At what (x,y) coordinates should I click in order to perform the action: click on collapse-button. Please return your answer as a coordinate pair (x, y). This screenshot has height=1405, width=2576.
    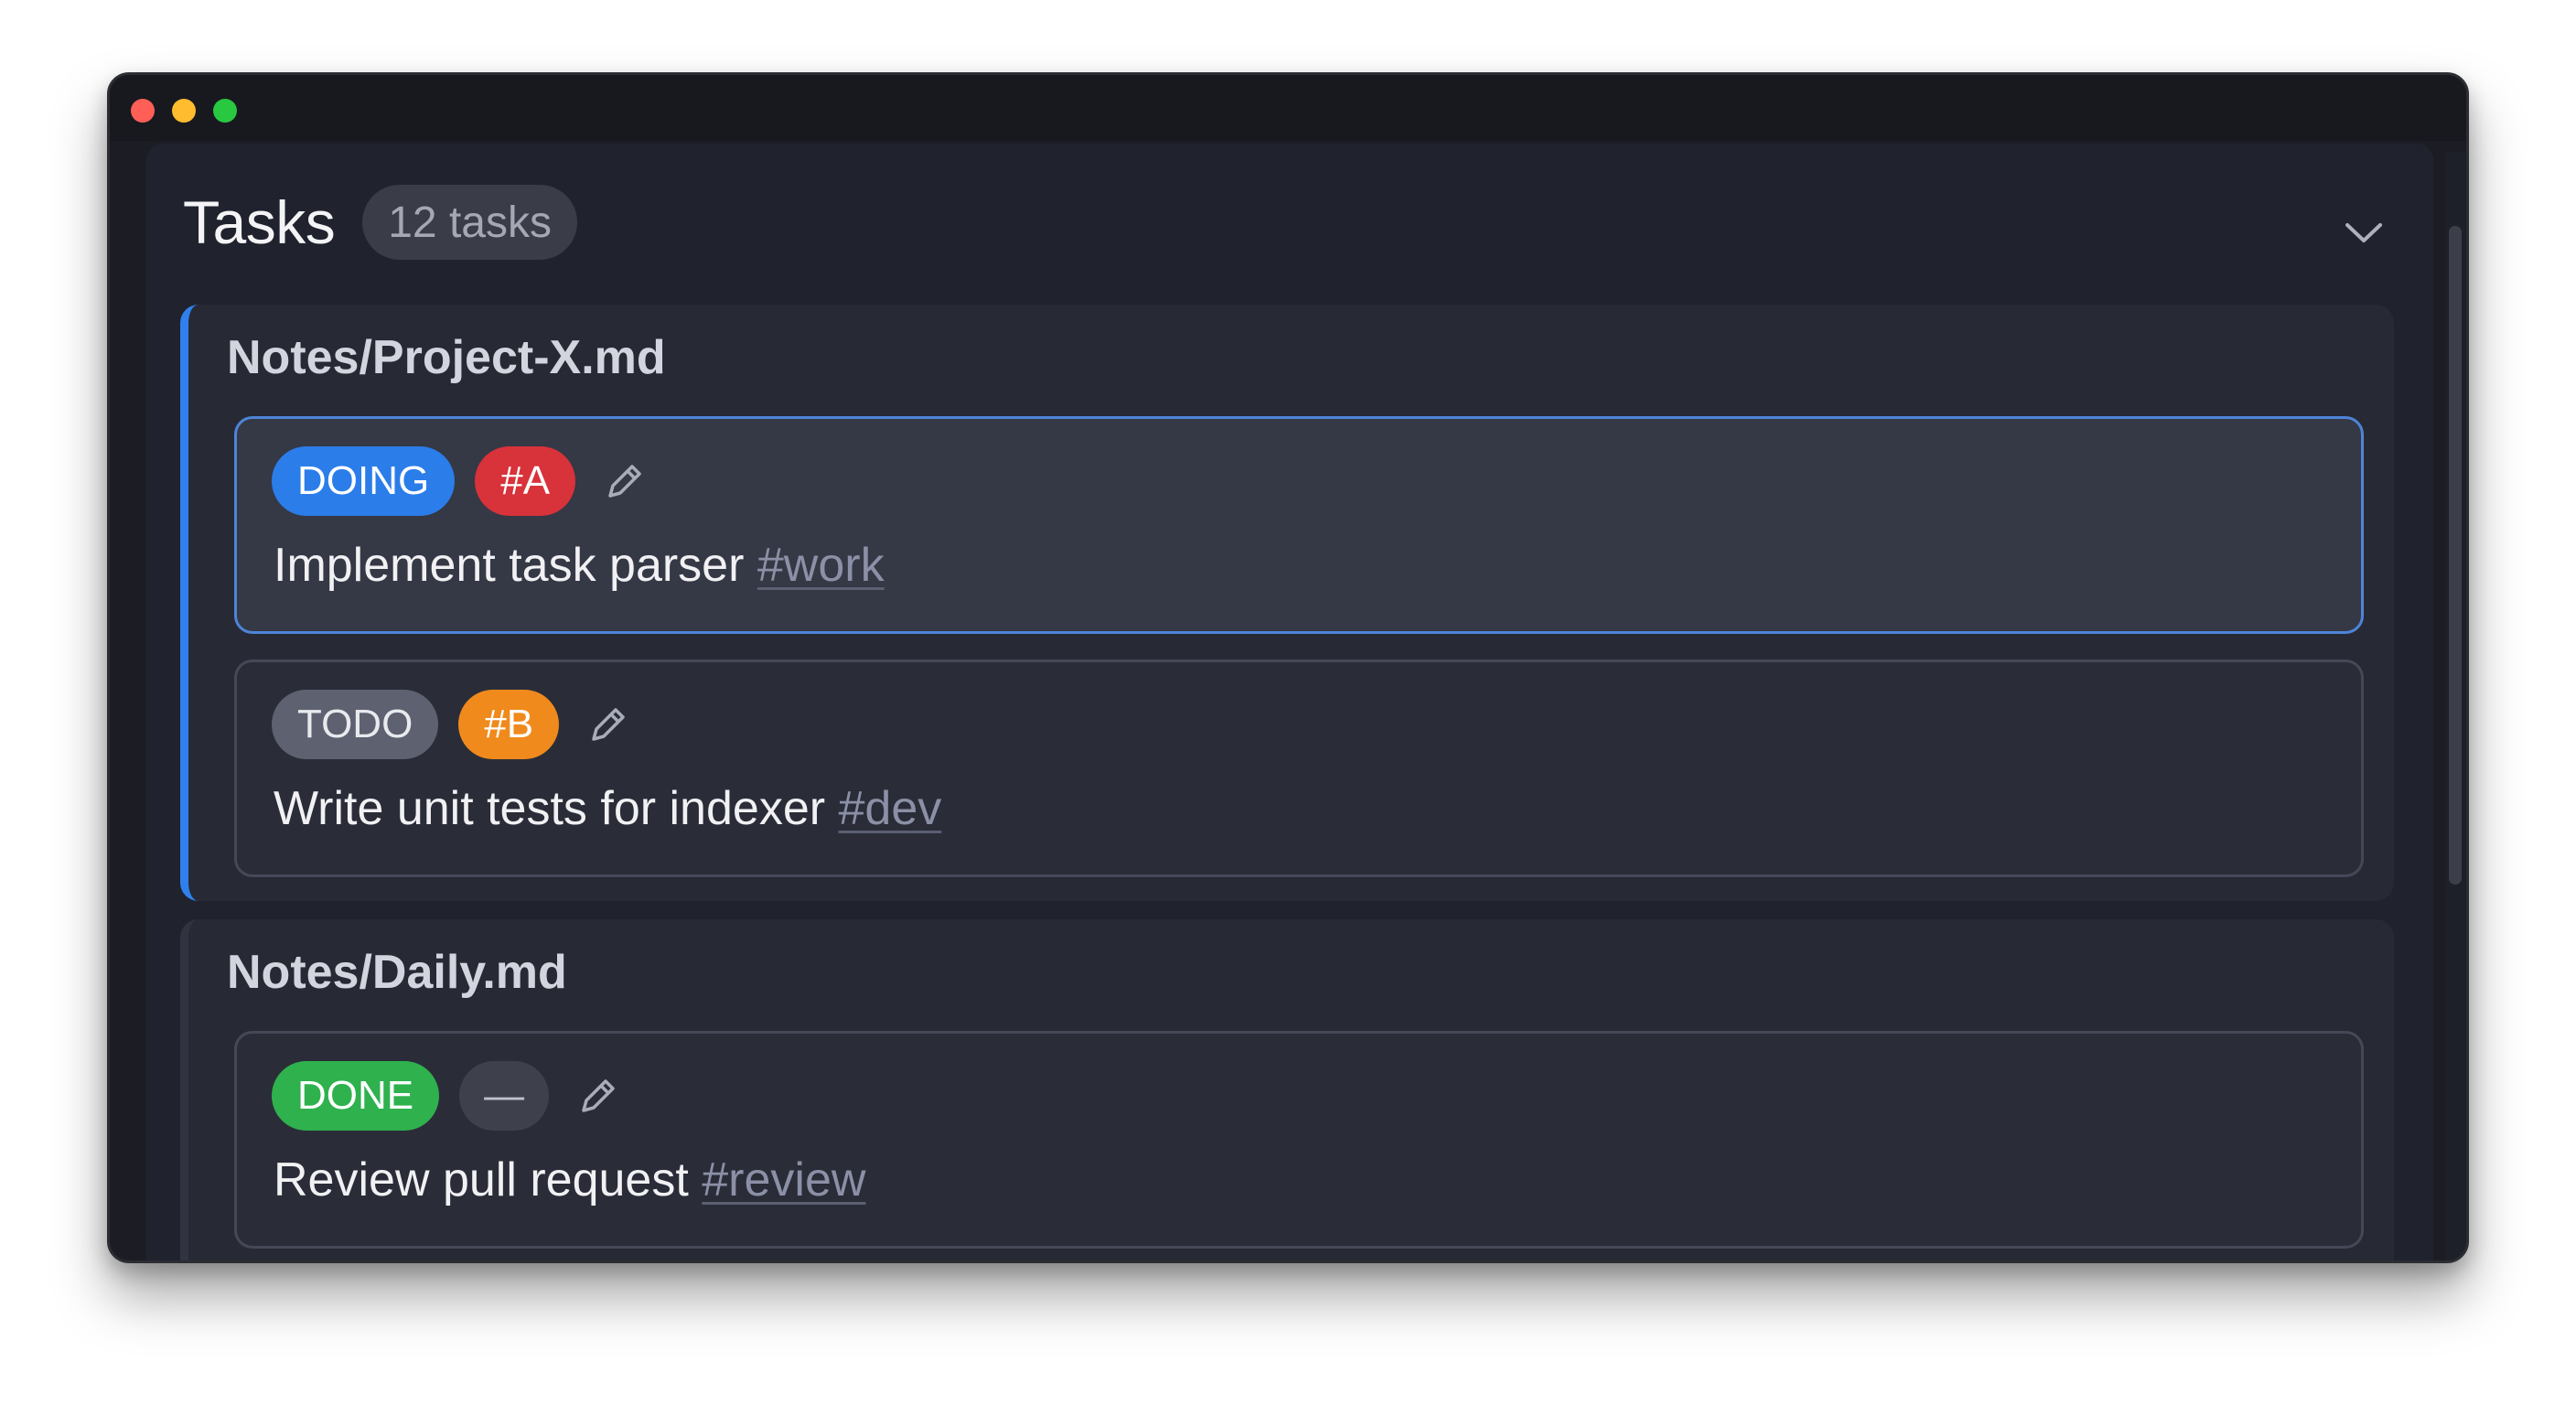
    Looking at the image, I should click on (2363, 233).